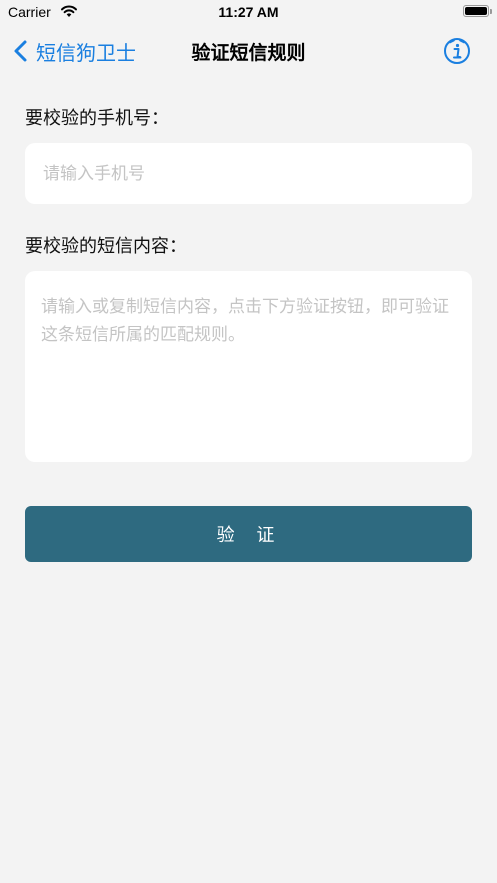 This screenshot has width=497, height=883. I want to click on battery-icon, so click(476, 11).